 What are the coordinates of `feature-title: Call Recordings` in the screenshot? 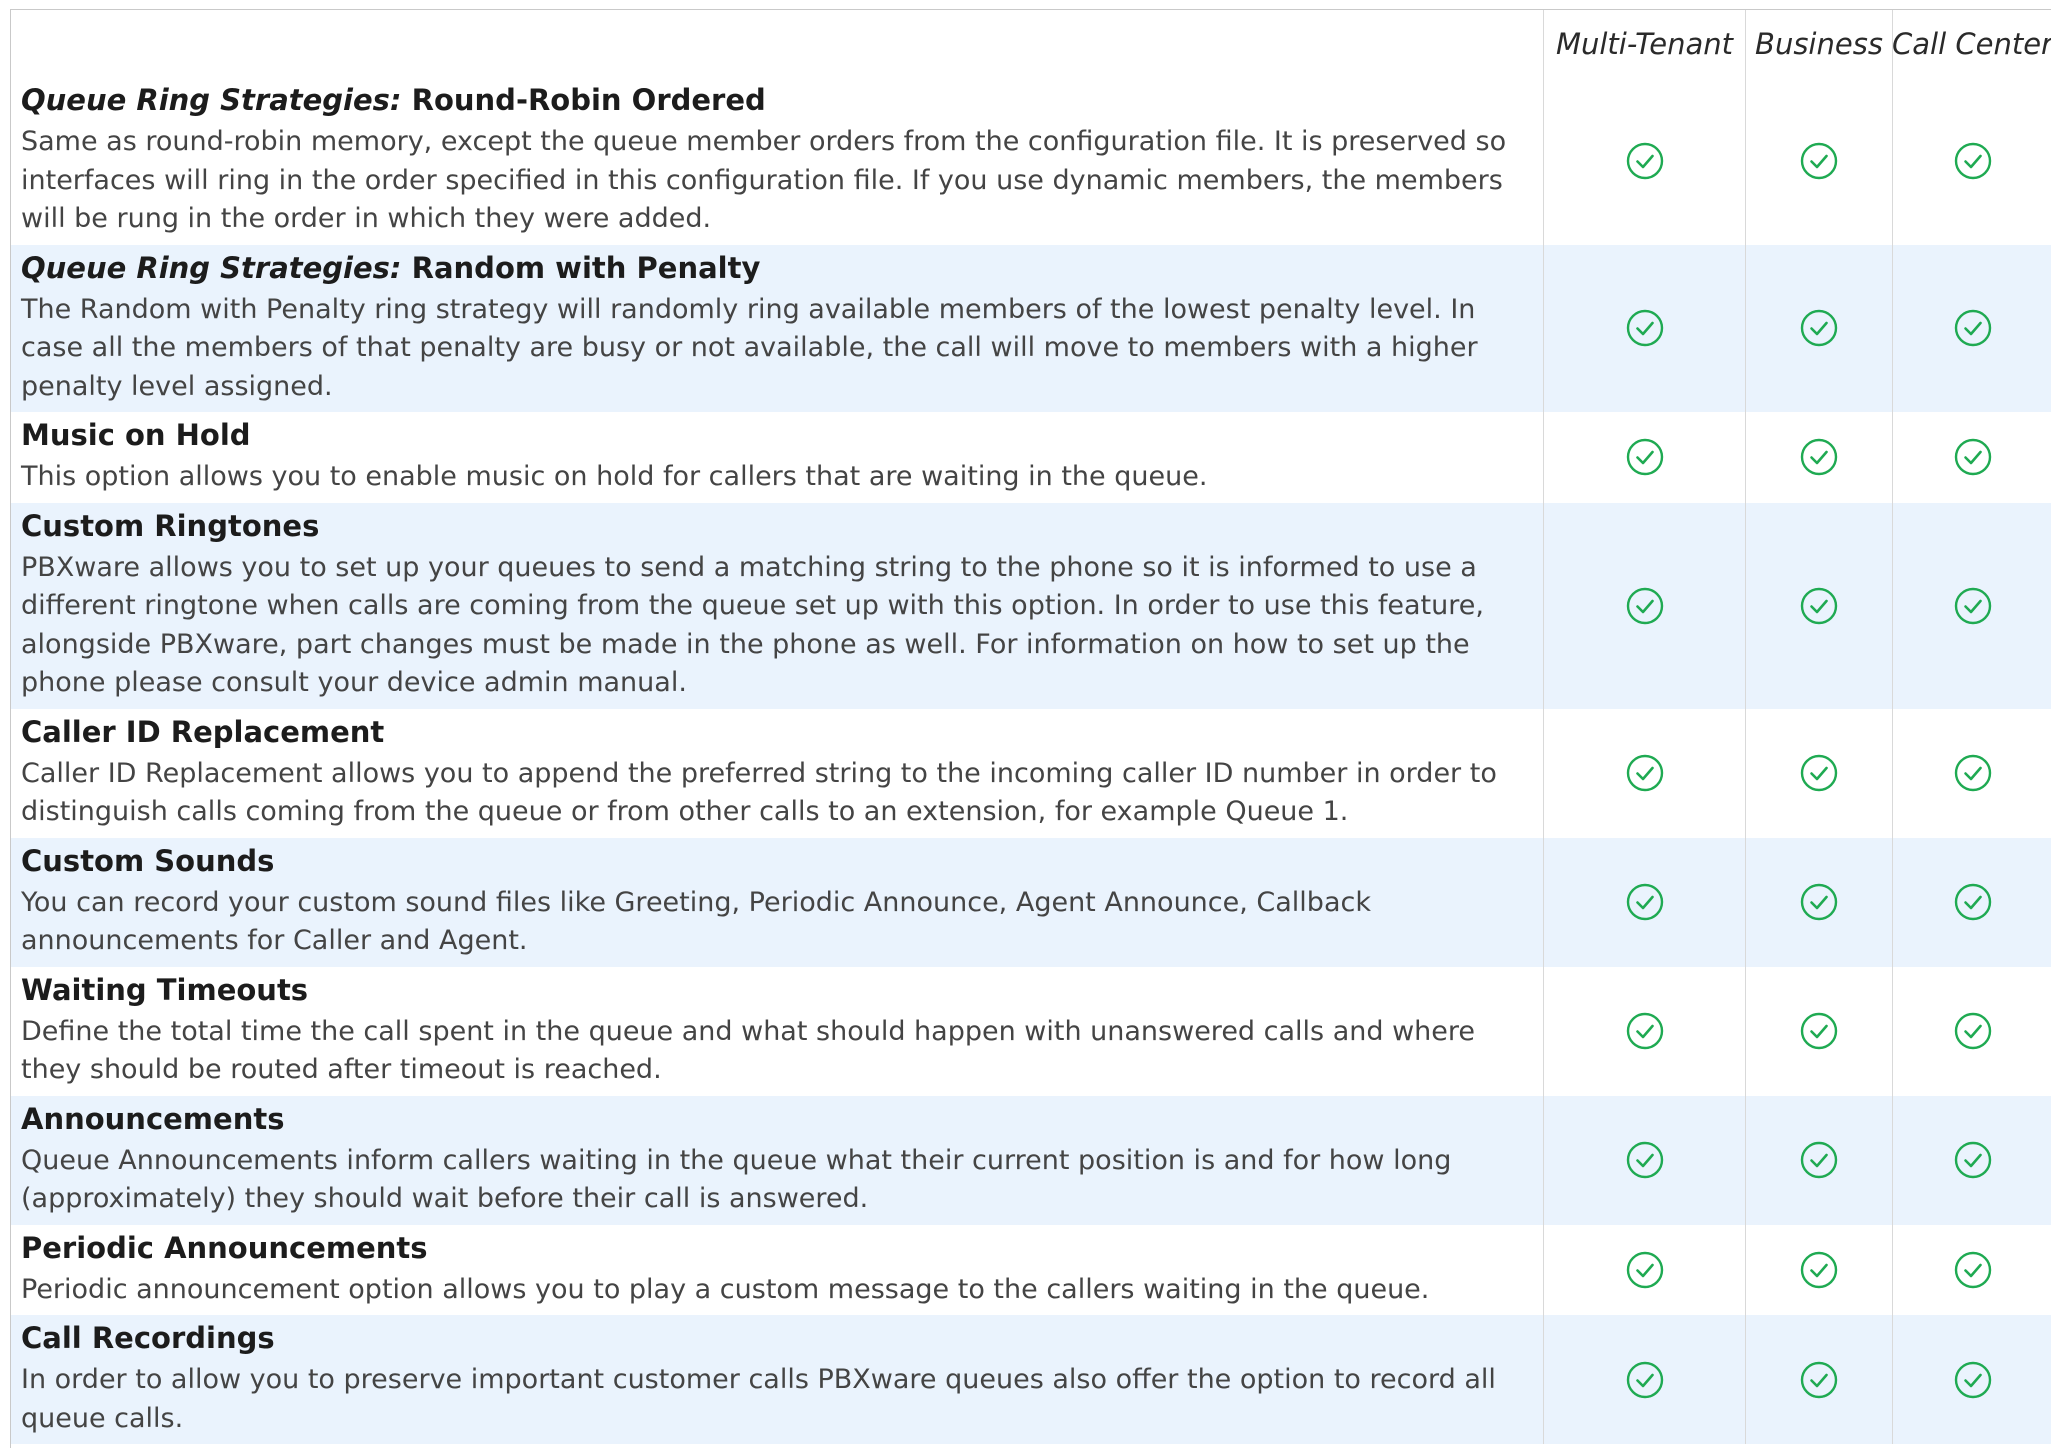 It's located at (782, 1338).